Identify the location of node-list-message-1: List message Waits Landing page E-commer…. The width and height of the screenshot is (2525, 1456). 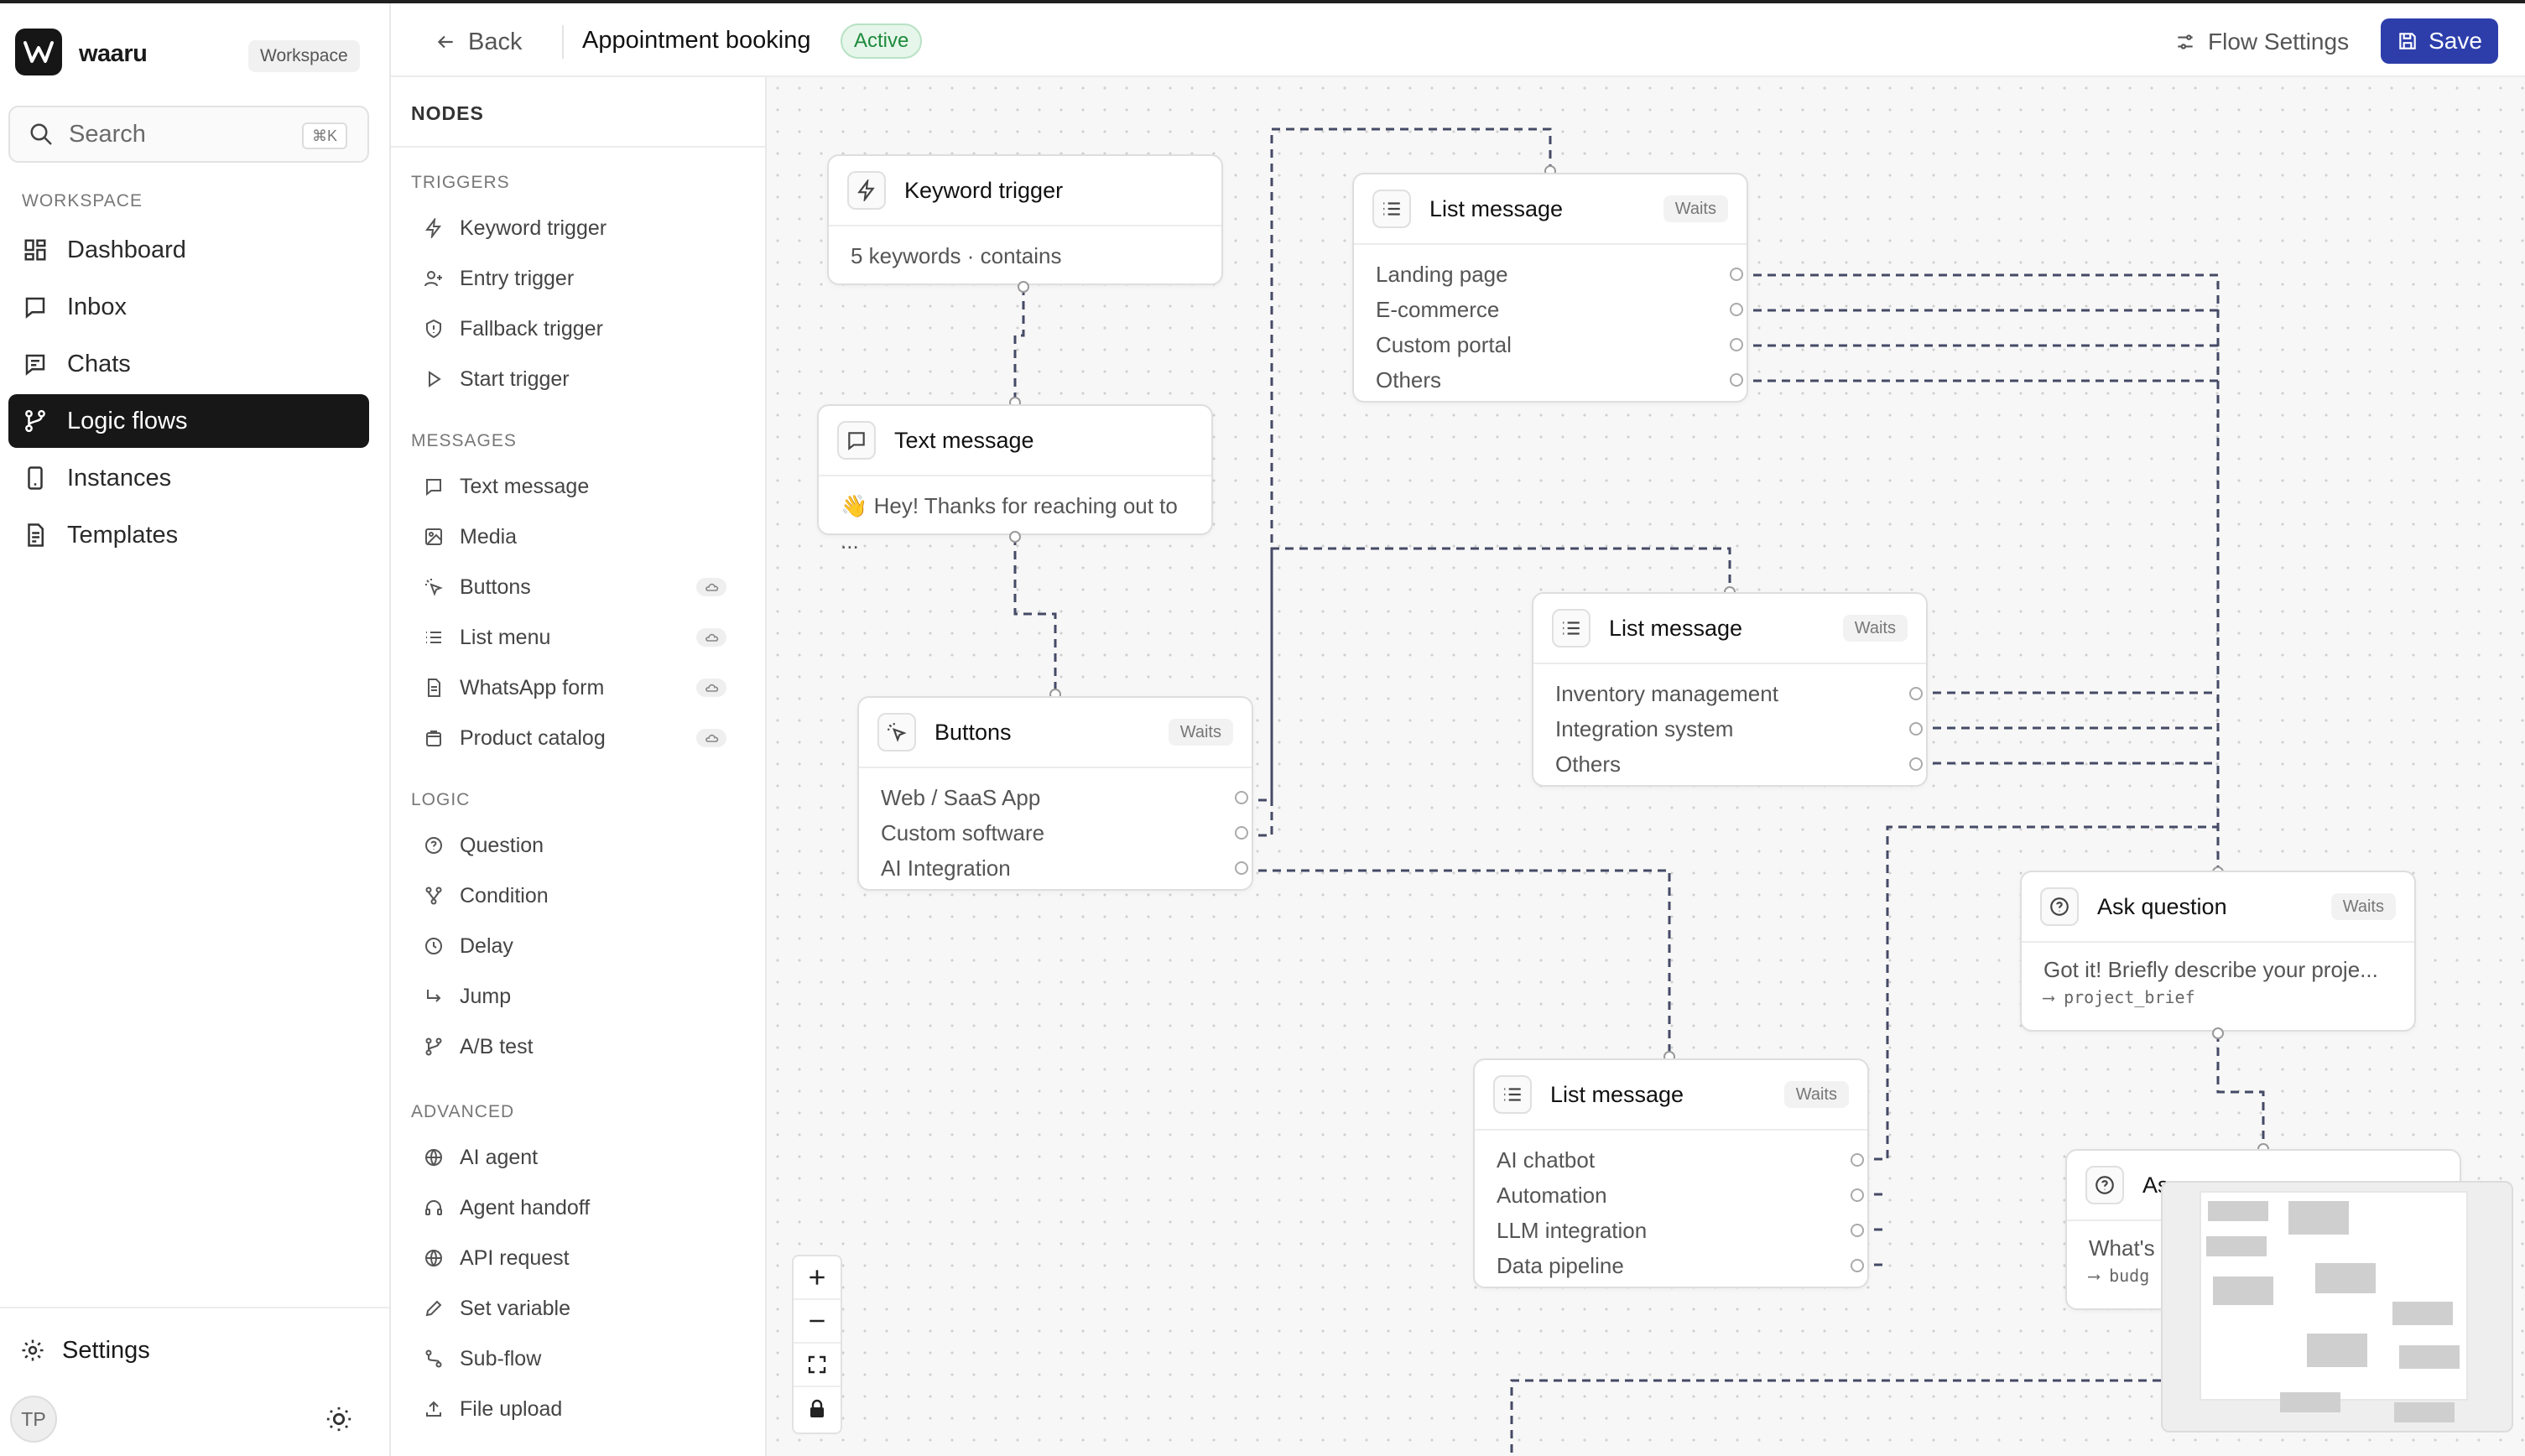
(1550, 288).